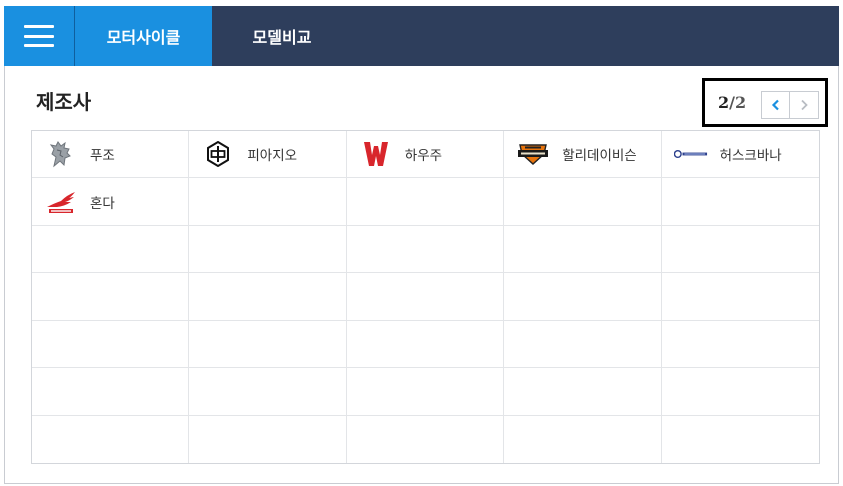  I want to click on red-w-logo, so click(376, 154).